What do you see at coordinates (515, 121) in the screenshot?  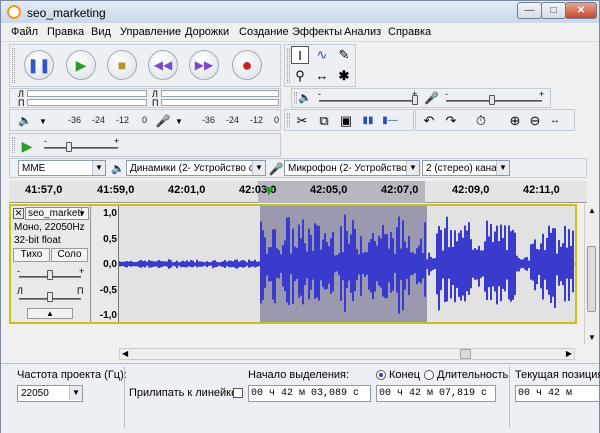 I see `zoom-in-icon: ⊕` at bounding box center [515, 121].